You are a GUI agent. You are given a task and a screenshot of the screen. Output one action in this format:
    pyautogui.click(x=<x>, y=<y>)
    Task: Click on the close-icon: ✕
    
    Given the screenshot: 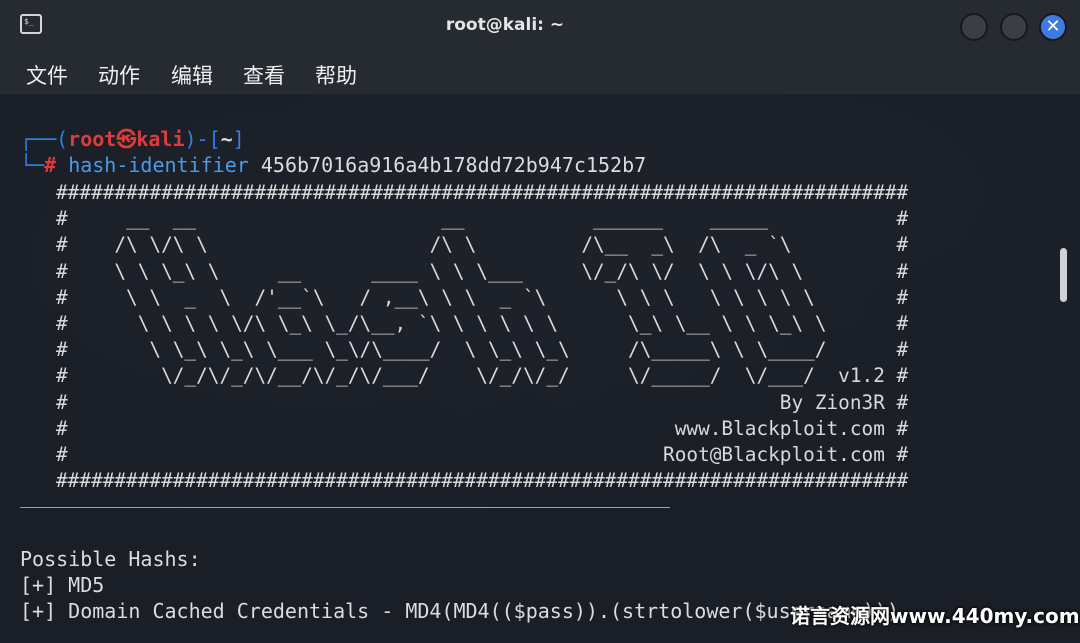 What is the action you would take?
    pyautogui.click(x=1053, y=26)
    